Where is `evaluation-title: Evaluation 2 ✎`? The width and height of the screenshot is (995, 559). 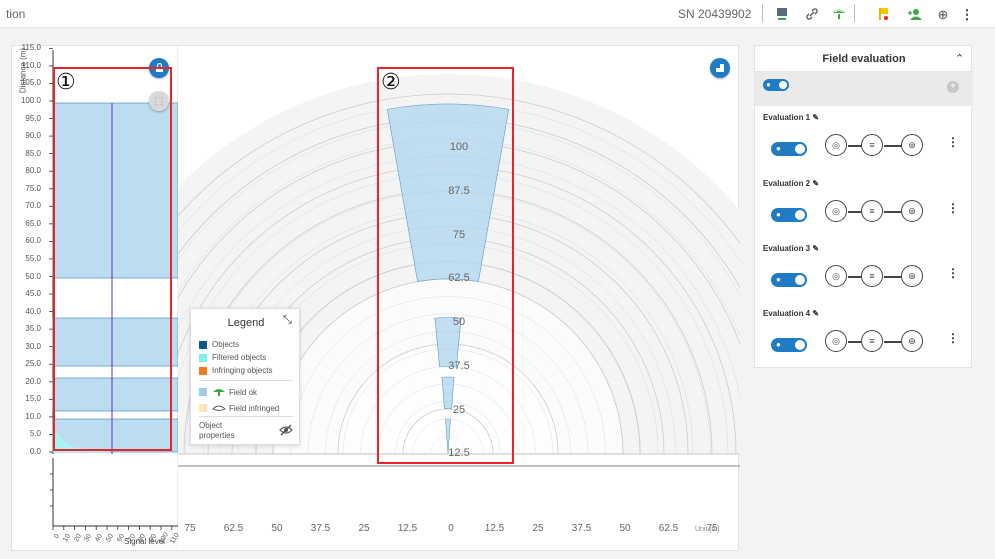
evaluation-title: Evaluation 2 ✎ is located at coordinates (791, 183).